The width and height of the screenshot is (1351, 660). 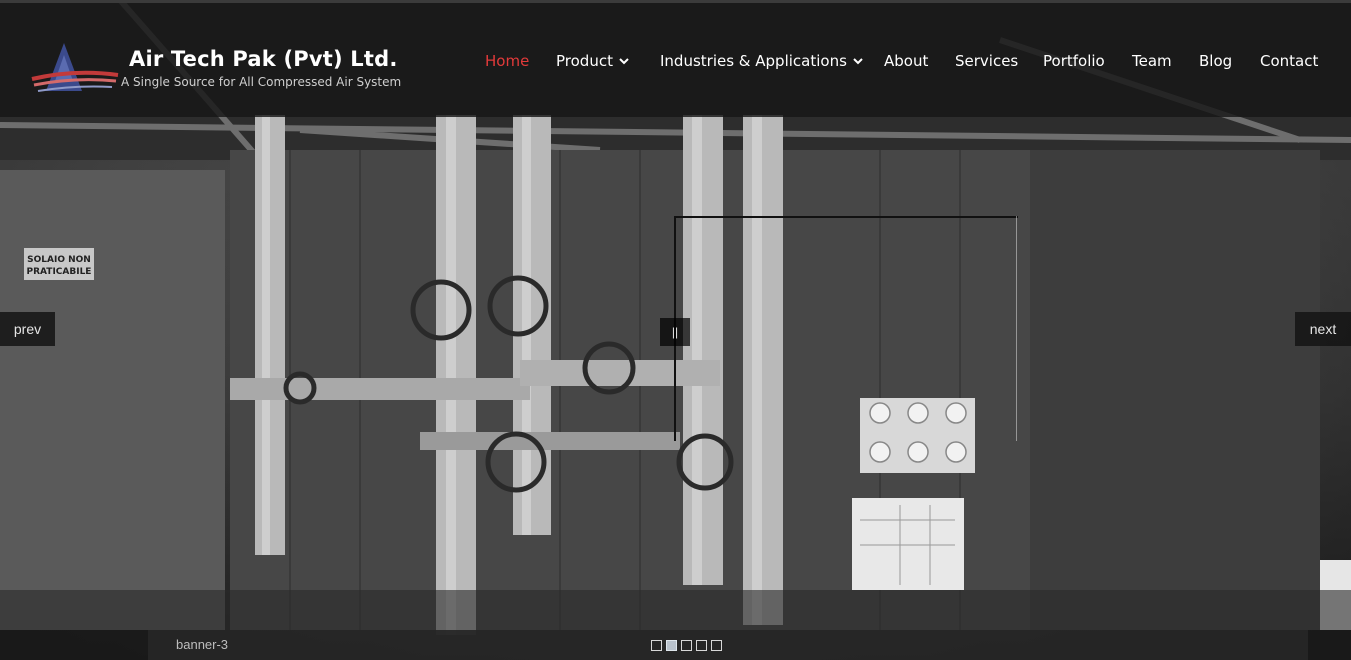 I want to click on slider-next-button: next, so click(x=1323, y=329).